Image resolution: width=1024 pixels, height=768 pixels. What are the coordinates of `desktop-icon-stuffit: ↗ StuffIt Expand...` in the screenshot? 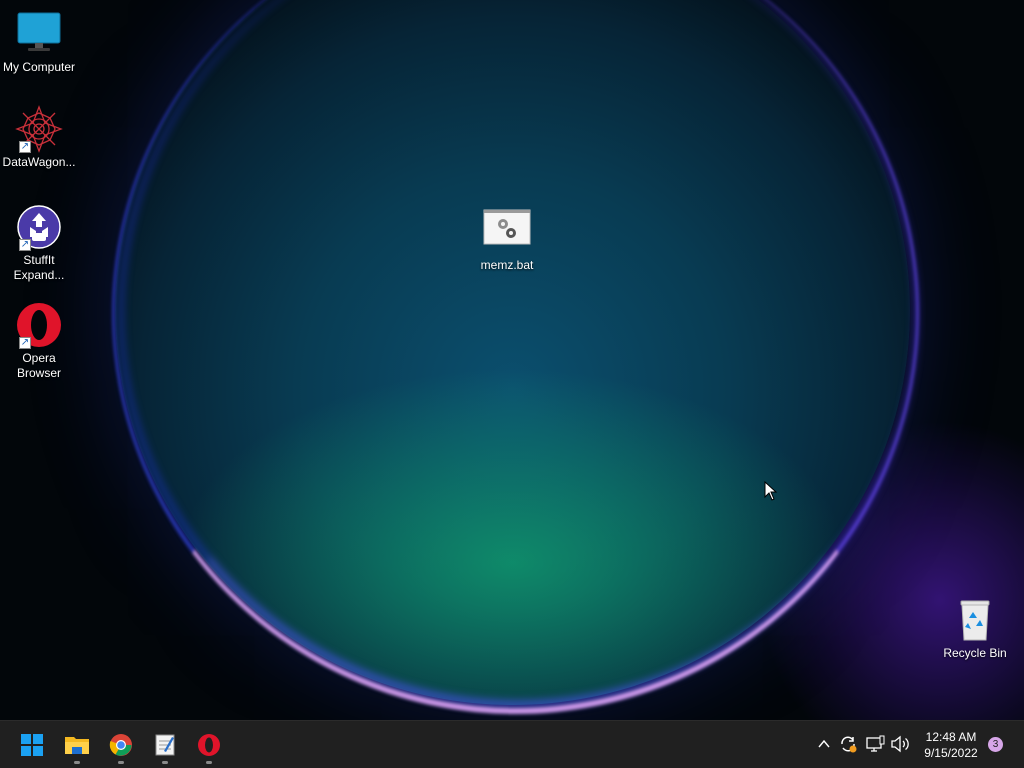 It's located at (39, 243).